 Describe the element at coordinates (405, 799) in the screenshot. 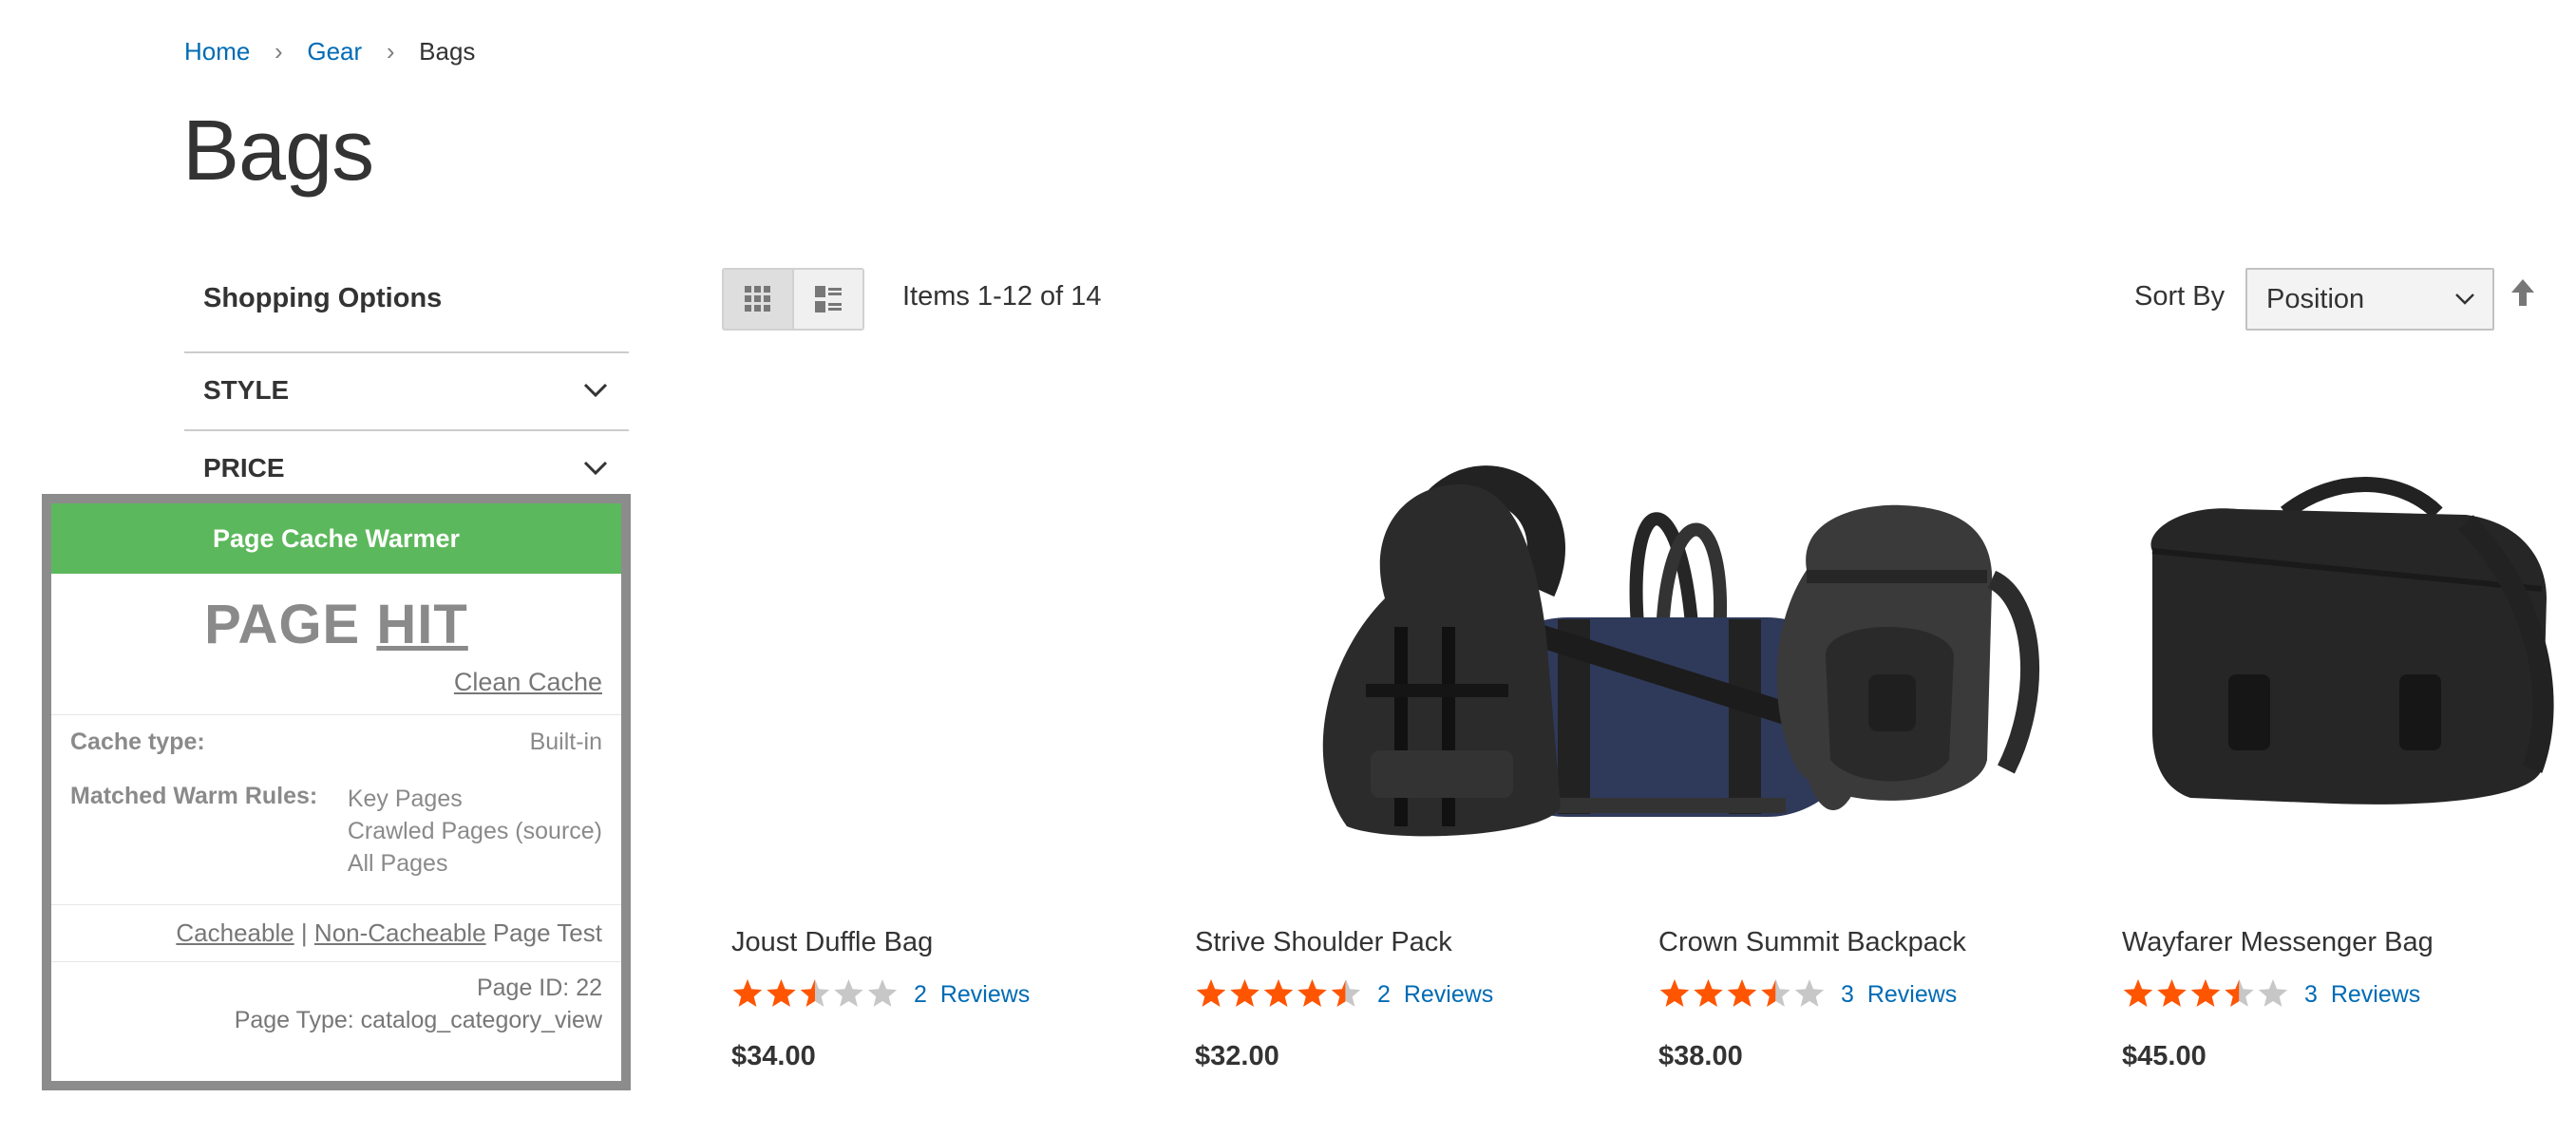

I see `matched-rule: Key Pages` at that location.